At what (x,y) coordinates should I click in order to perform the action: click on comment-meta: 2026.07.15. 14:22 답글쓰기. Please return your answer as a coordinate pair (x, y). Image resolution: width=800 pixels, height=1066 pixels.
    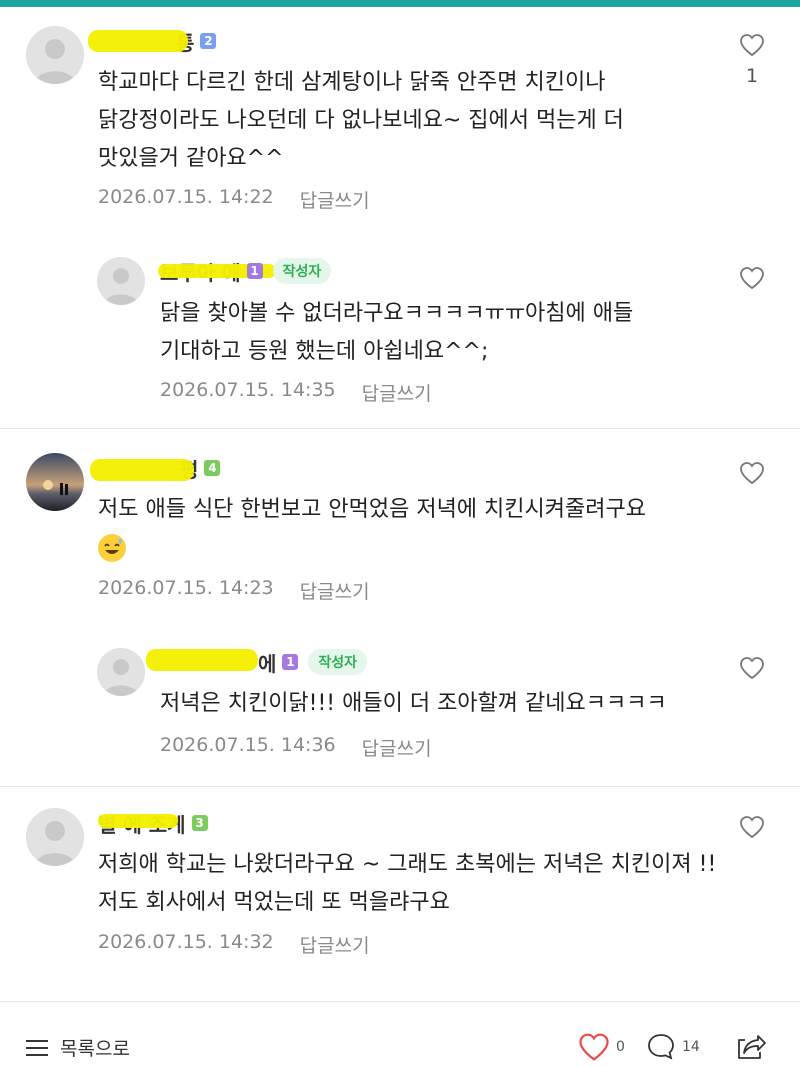
    Looking at the image, I should click on (234, 199).